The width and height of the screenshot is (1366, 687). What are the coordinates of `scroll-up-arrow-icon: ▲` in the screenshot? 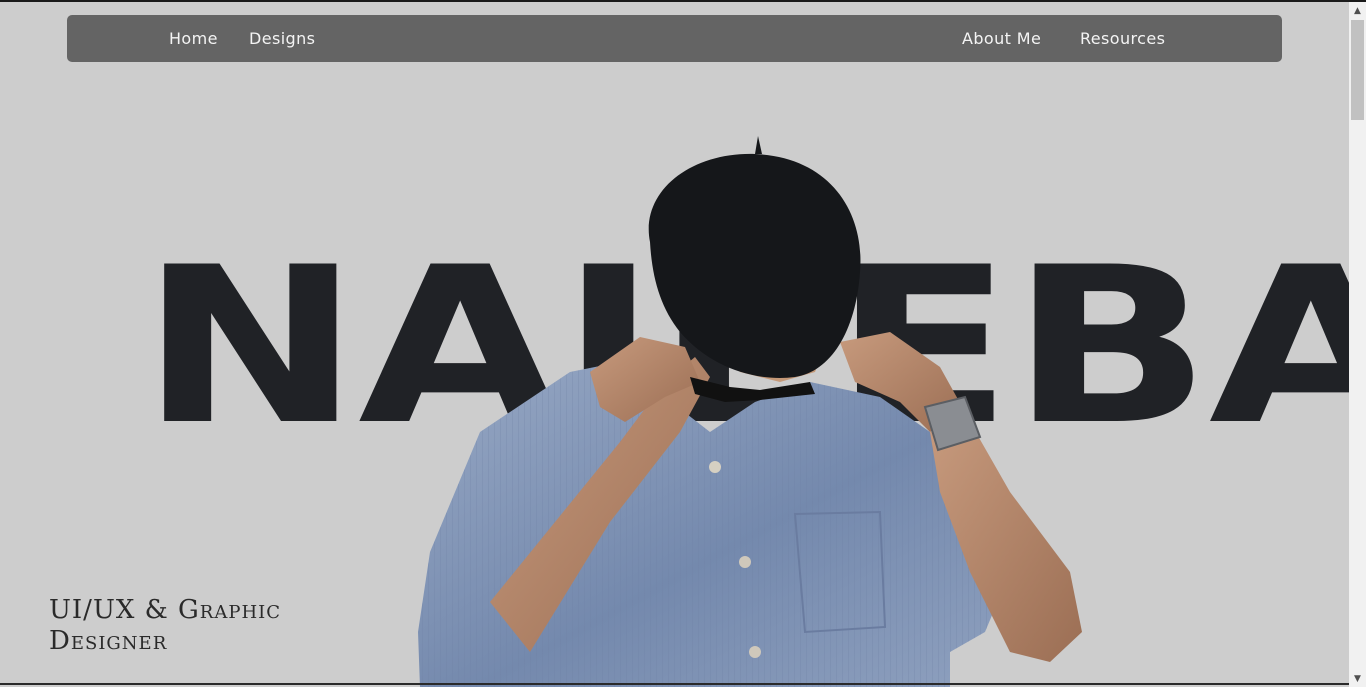 It's located at (1357, 10).